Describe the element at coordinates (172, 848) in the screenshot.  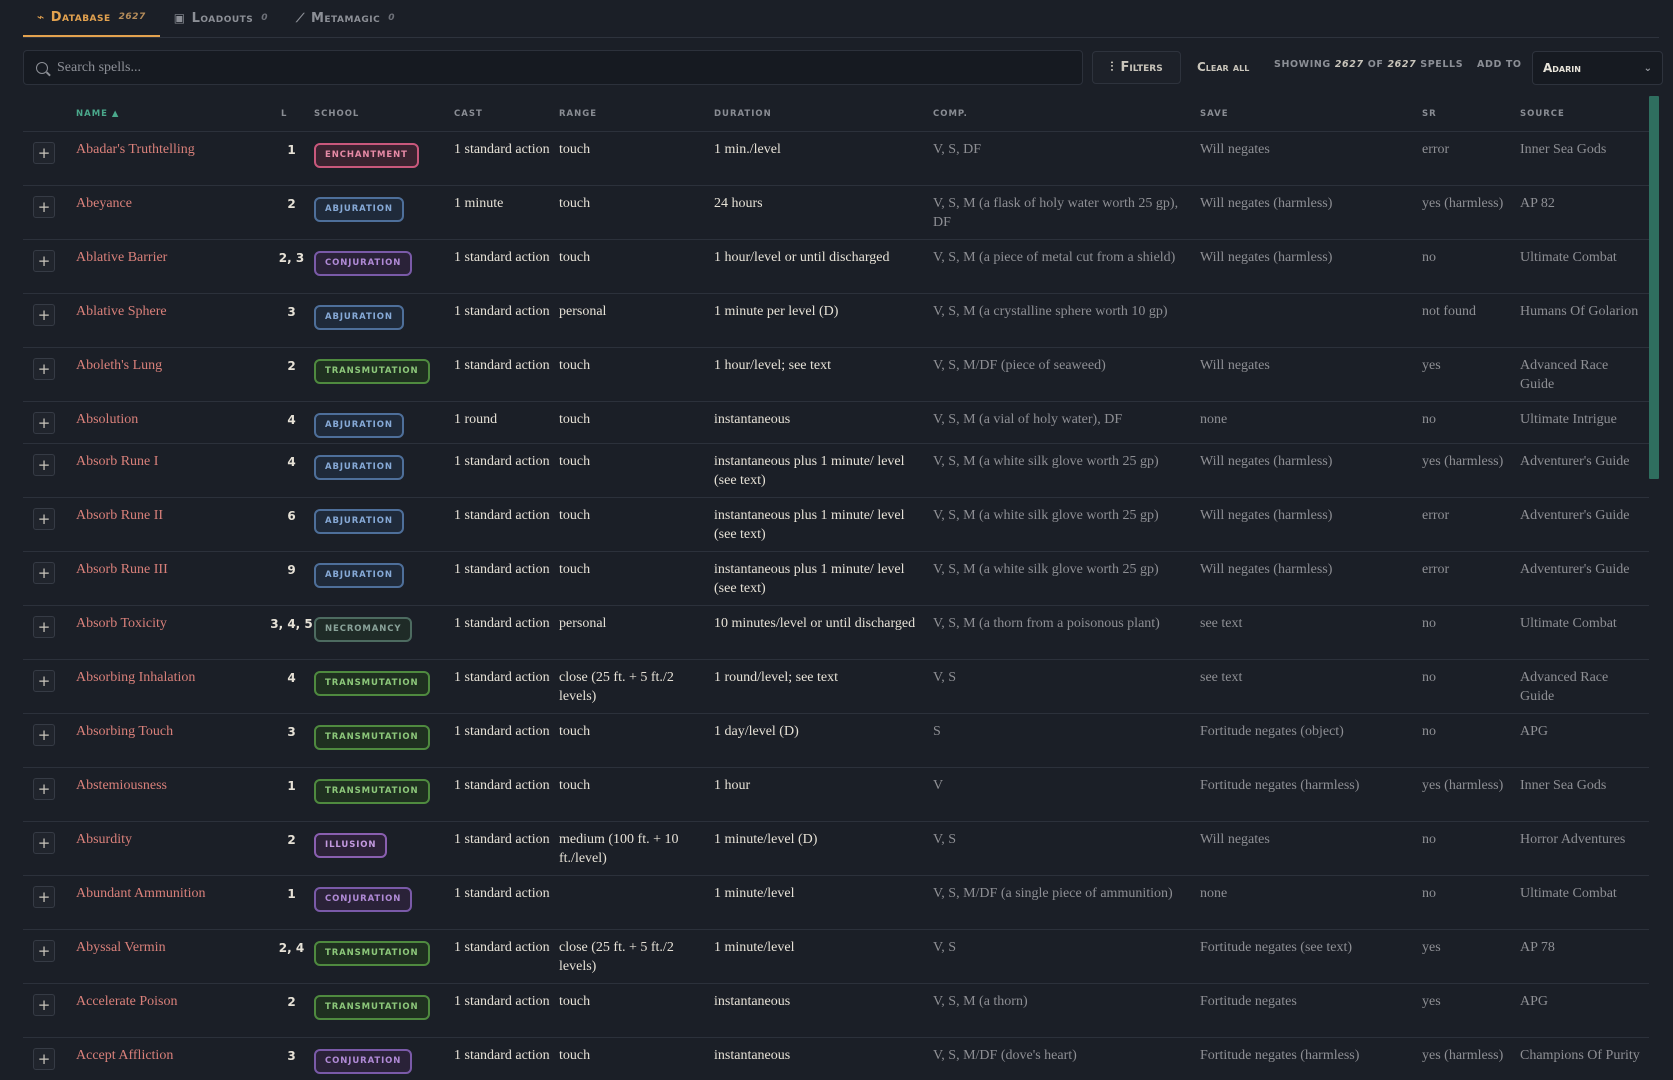
I see `spell-name: Absurdity` at that location.